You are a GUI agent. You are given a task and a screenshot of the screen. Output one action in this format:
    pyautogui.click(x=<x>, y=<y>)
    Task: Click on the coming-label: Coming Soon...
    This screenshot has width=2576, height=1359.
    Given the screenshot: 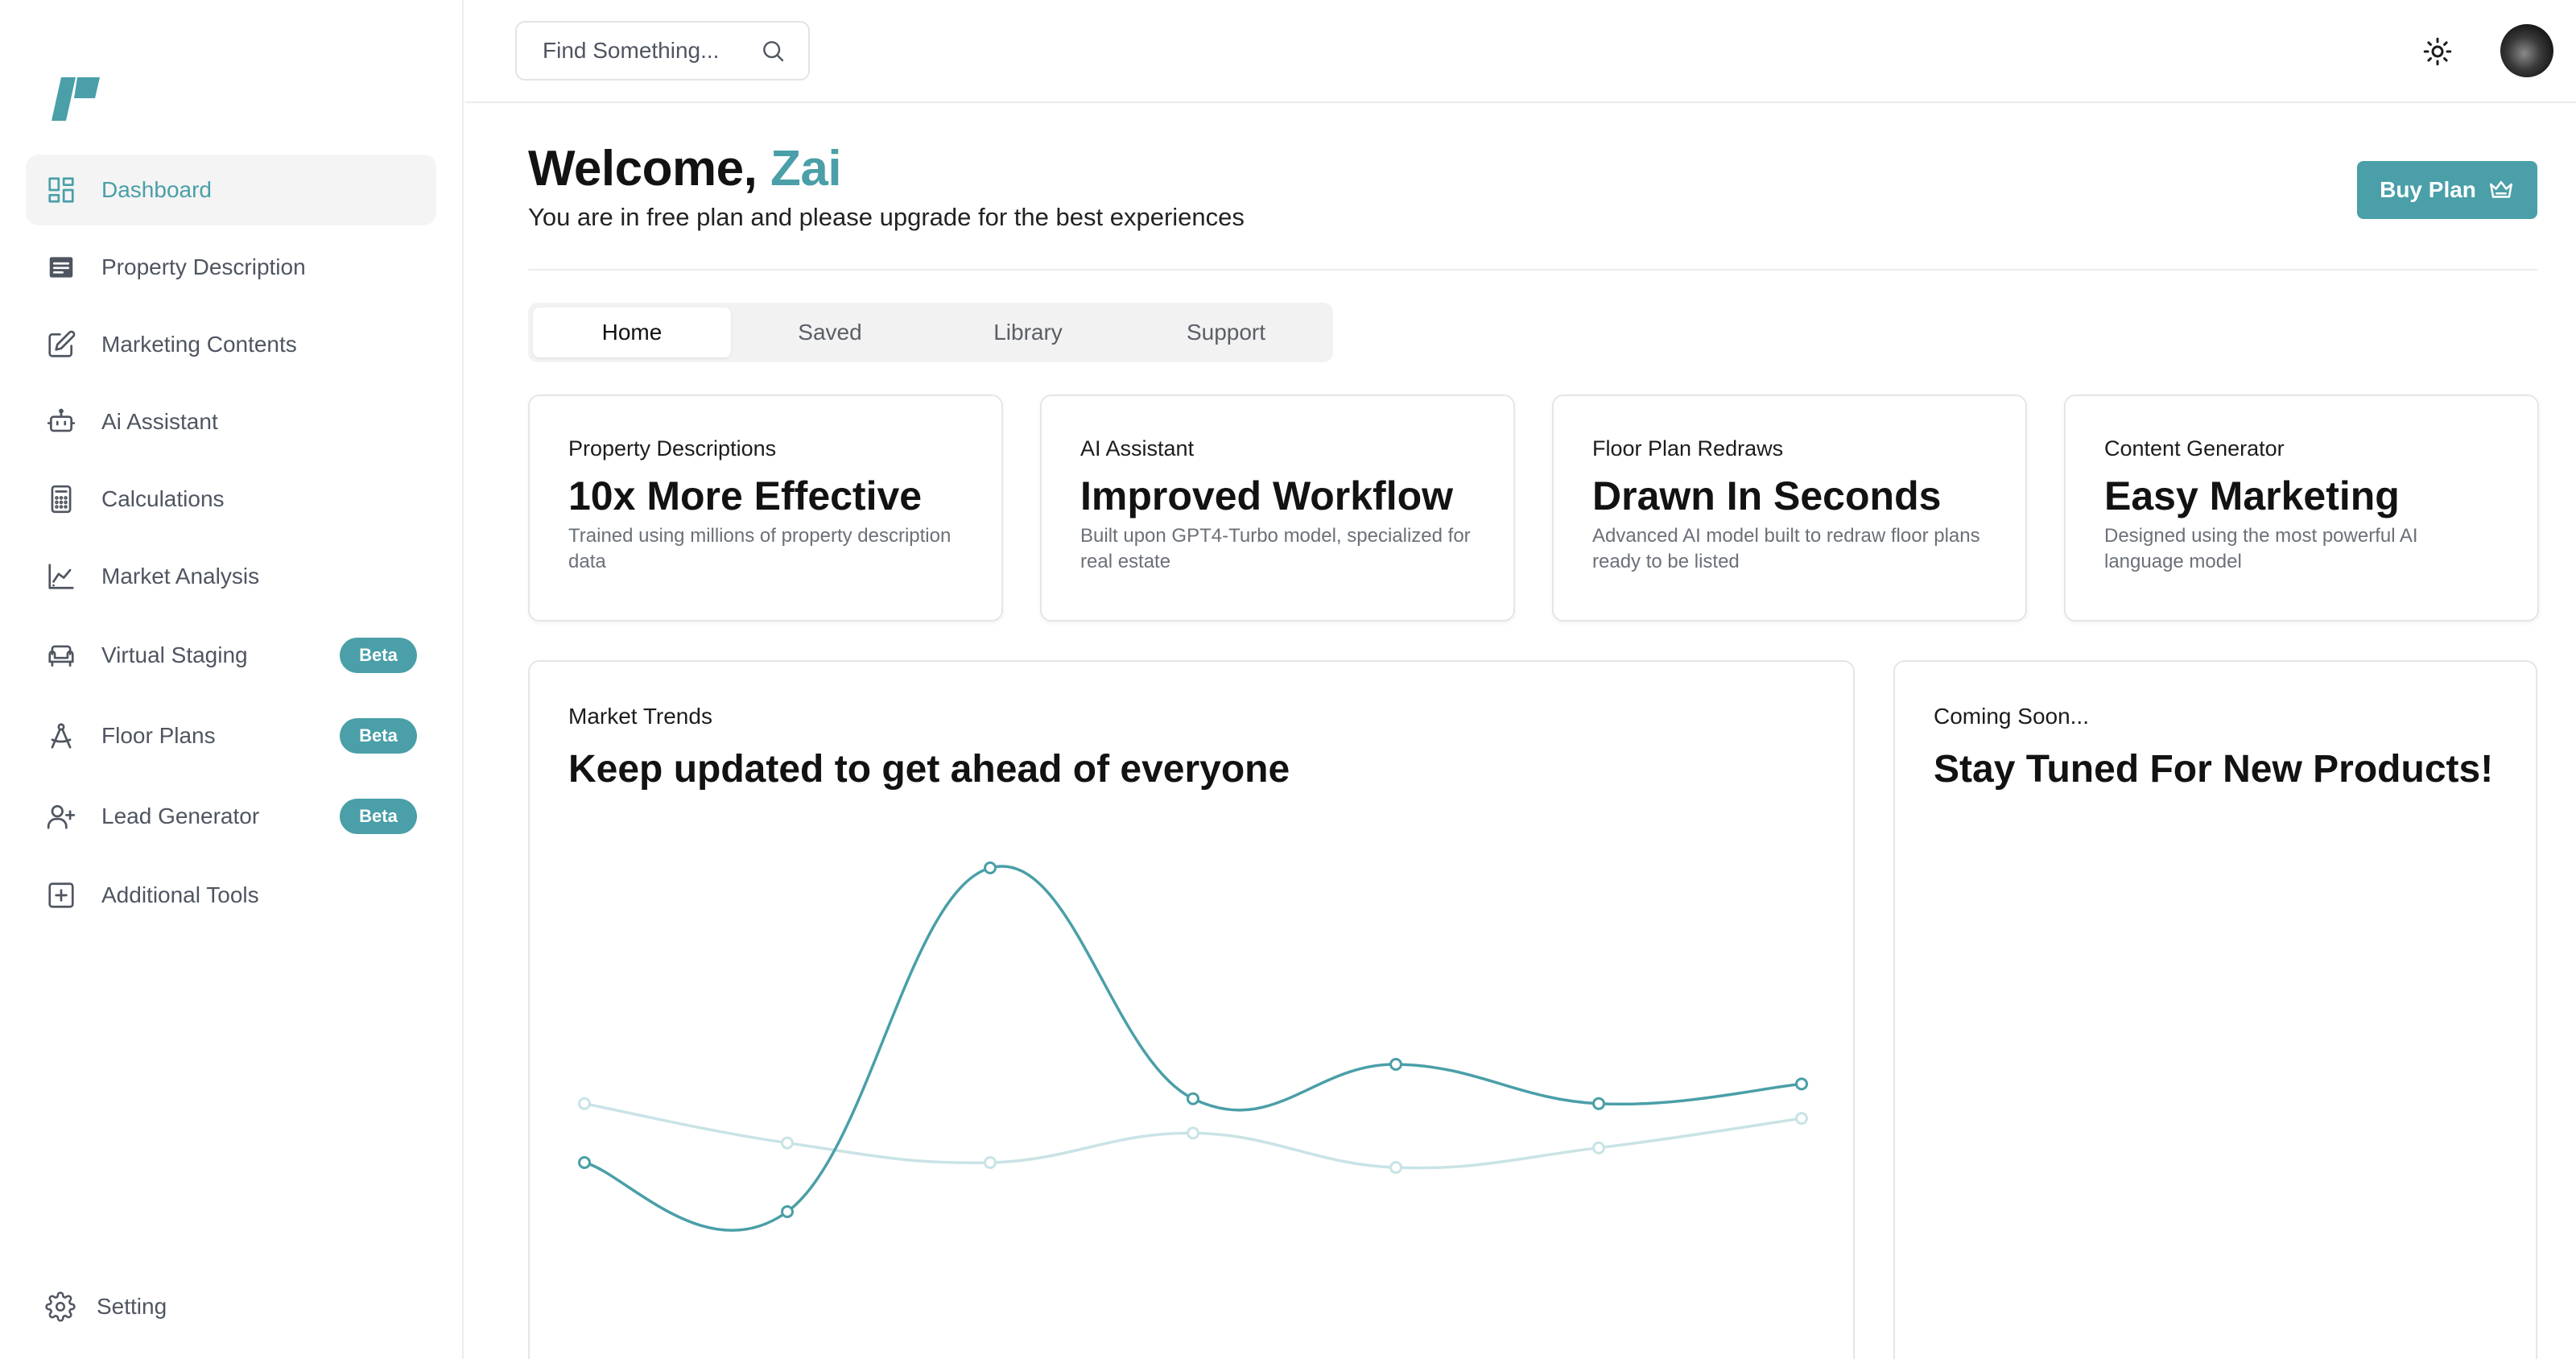 What is the action you would take?
    pyautogui.click(x=2012, y=716)
    